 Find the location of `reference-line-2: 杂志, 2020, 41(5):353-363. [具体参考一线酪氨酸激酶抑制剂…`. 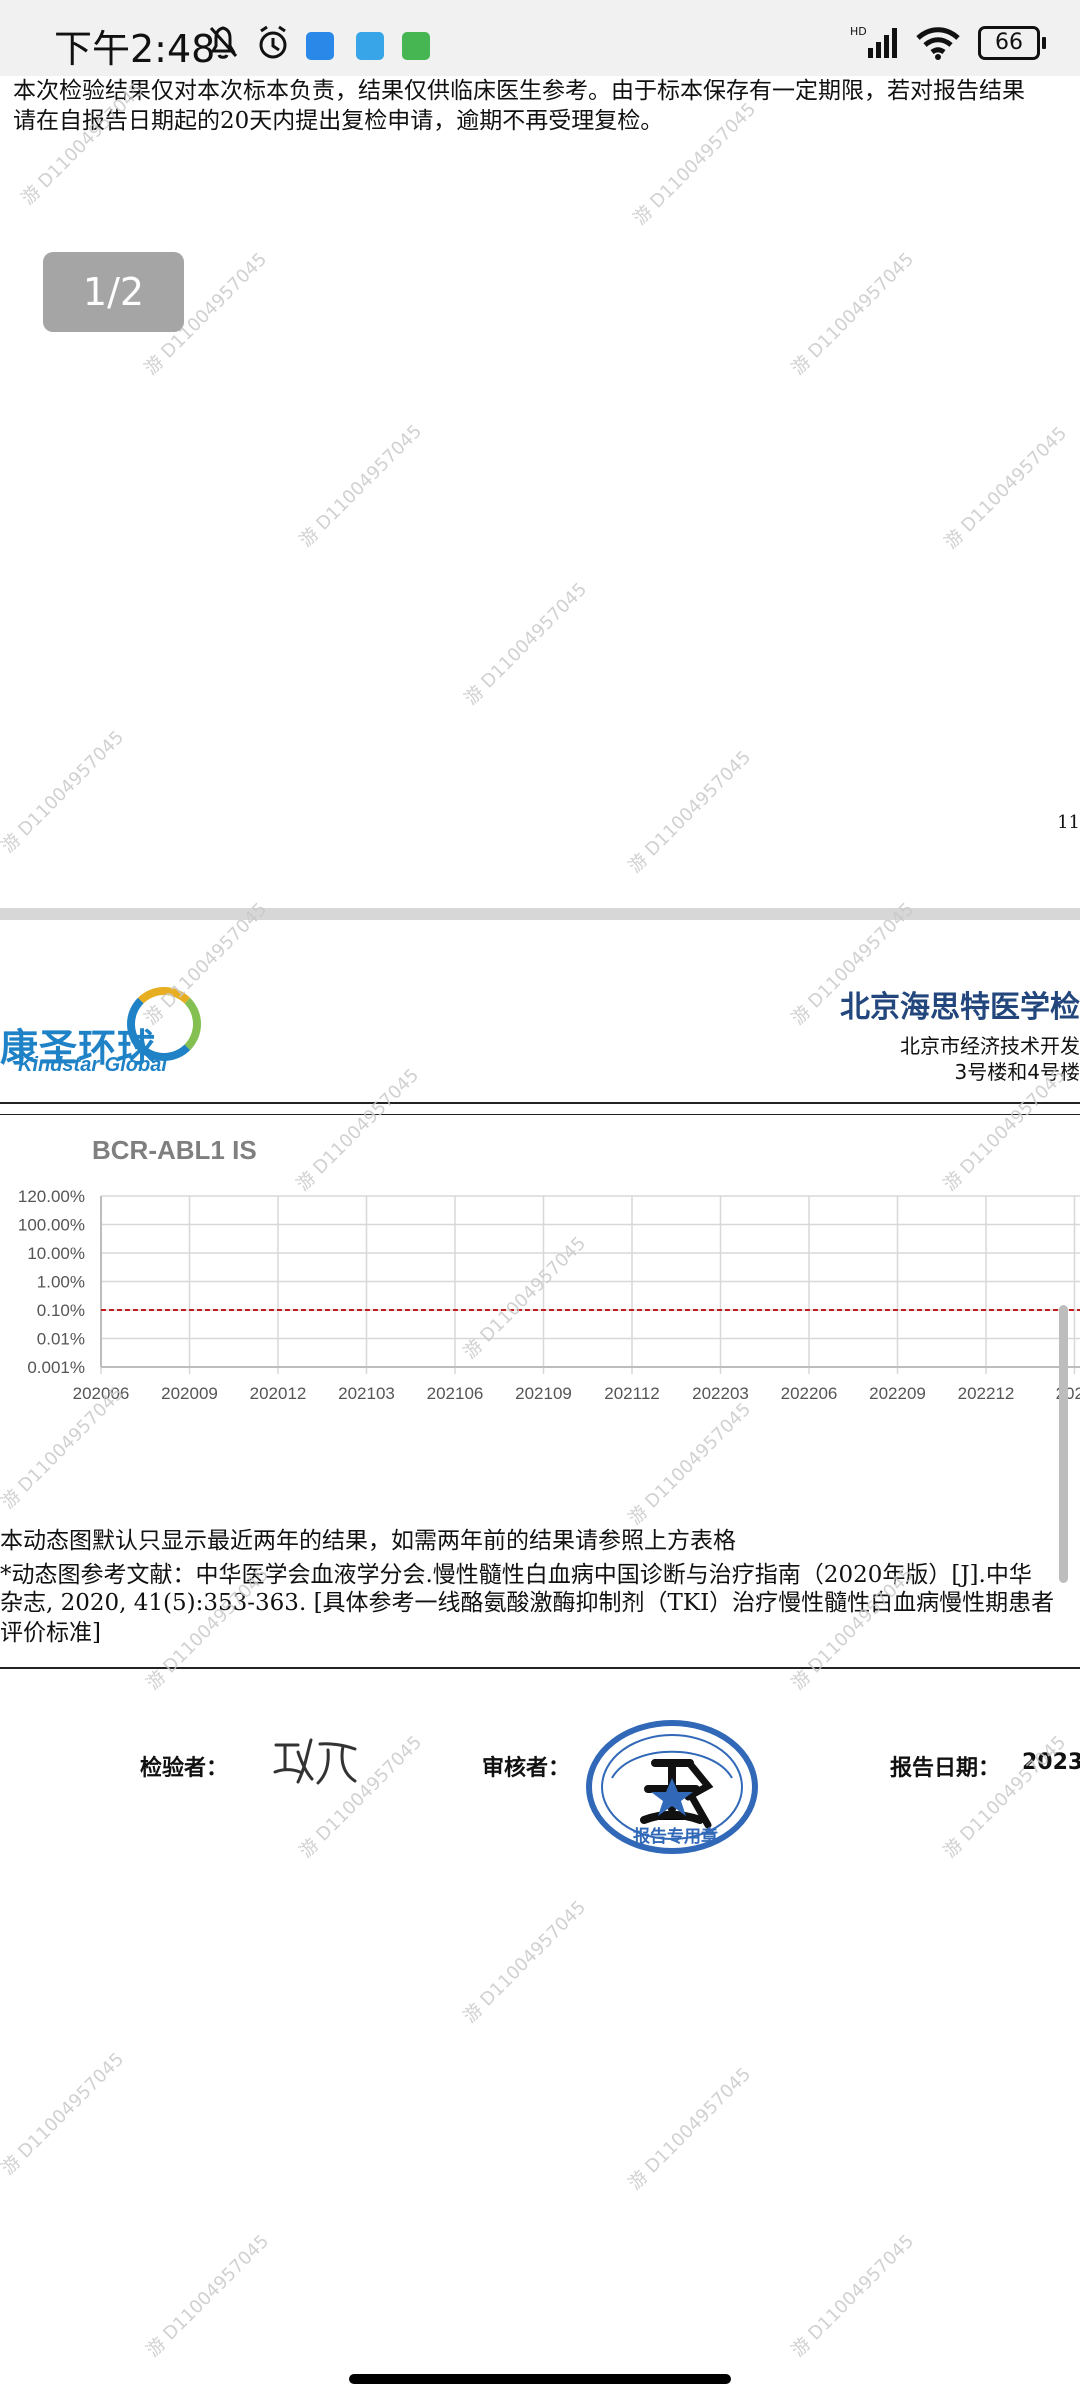

reference-line-2: 杂志, 2020, 41(5):353-363. [具体参考一线酪氨酸激酶抑制剂… is located at coordinates (527, 1603).